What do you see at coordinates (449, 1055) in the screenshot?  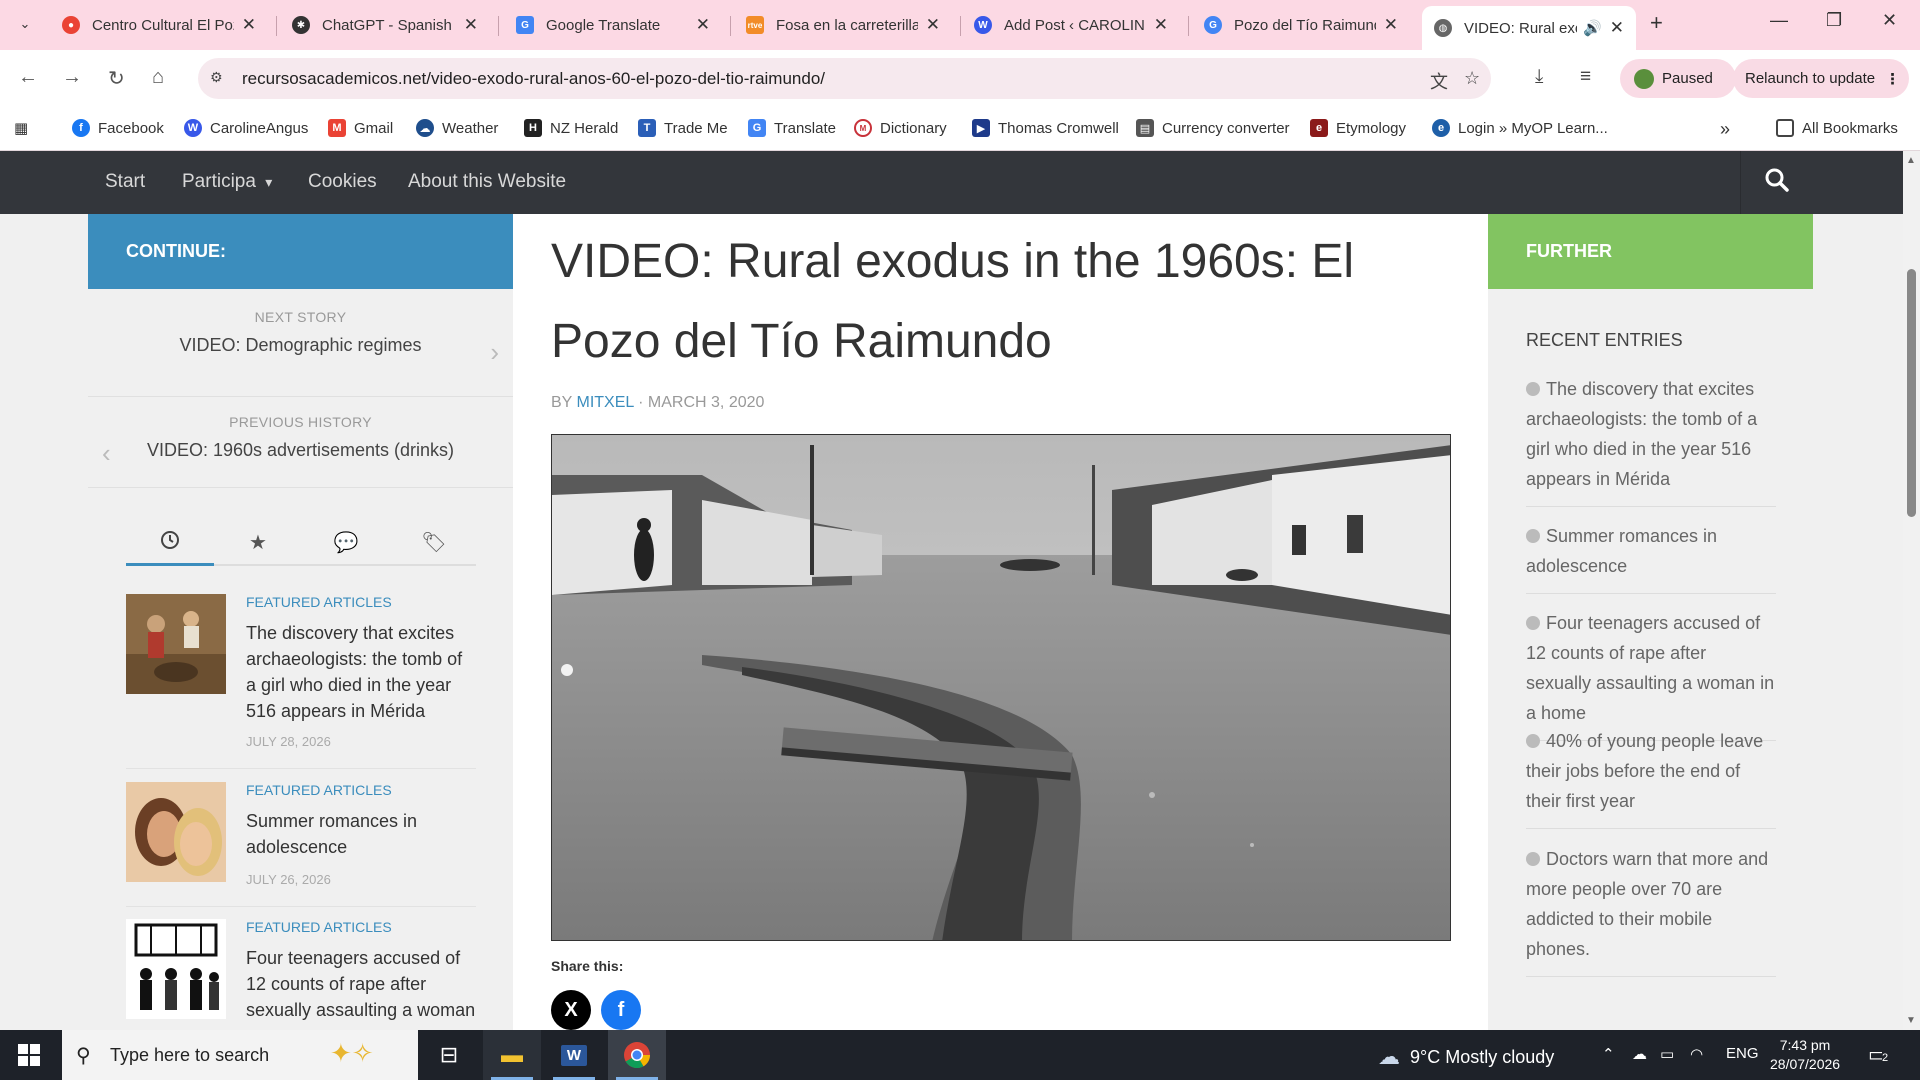 I see `task-view-icon: ⊟` at bounding box center [449, 1055].